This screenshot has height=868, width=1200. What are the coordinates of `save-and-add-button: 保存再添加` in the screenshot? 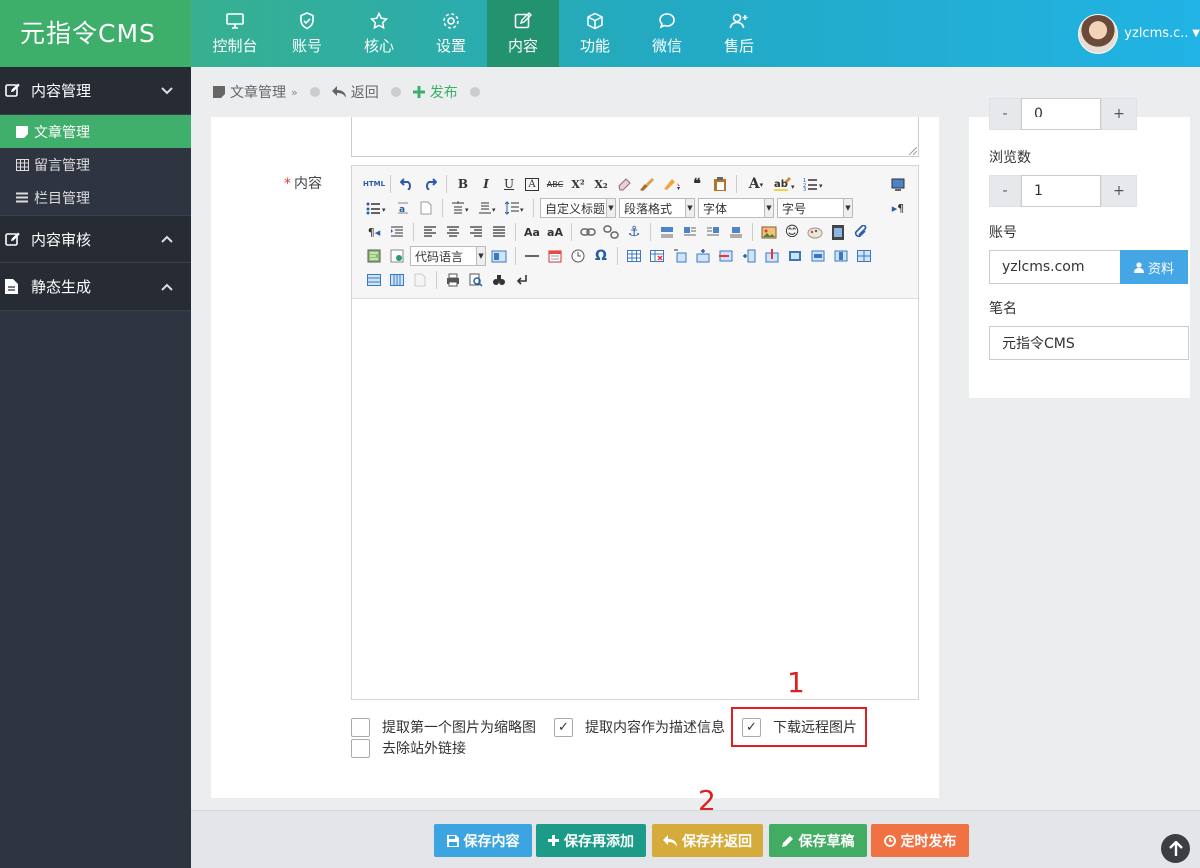 It's located at (591, 840).